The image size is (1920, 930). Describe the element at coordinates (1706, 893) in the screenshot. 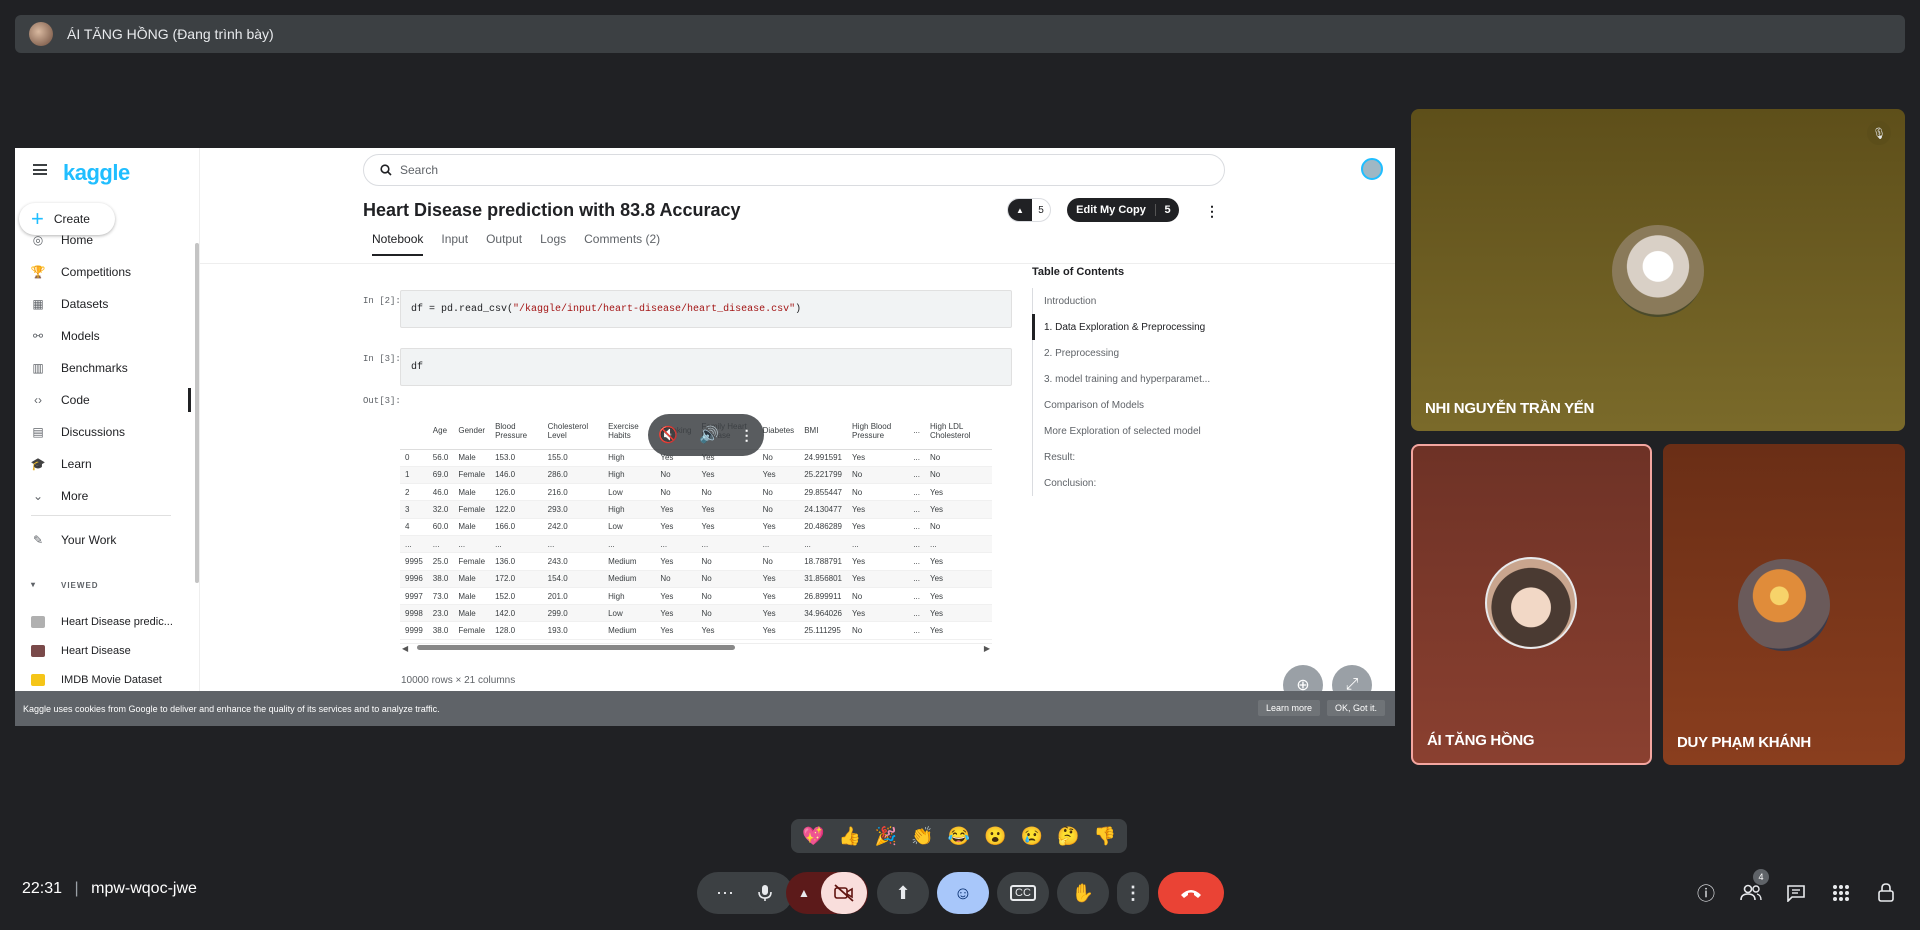

I see `info-icon: ⓘ` at that location.